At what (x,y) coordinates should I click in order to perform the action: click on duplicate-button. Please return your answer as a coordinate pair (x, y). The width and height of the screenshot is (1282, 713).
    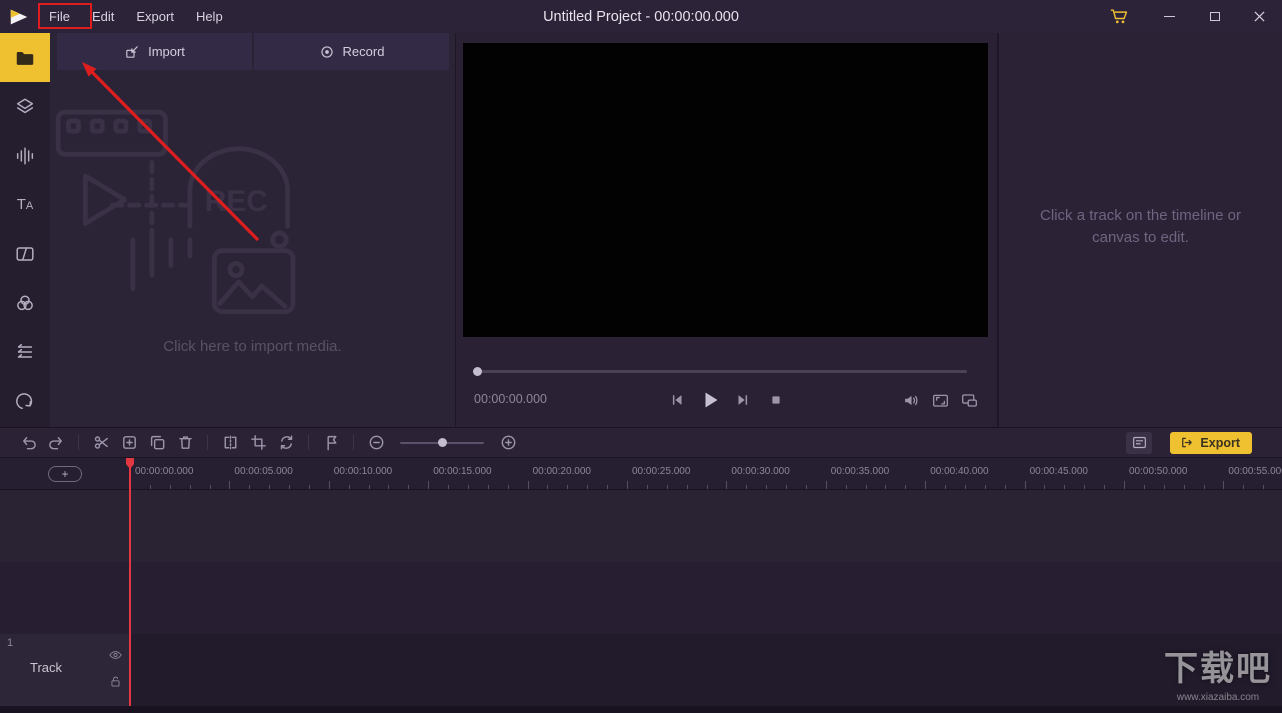
    Looking at the image, I should click on (157, 443).